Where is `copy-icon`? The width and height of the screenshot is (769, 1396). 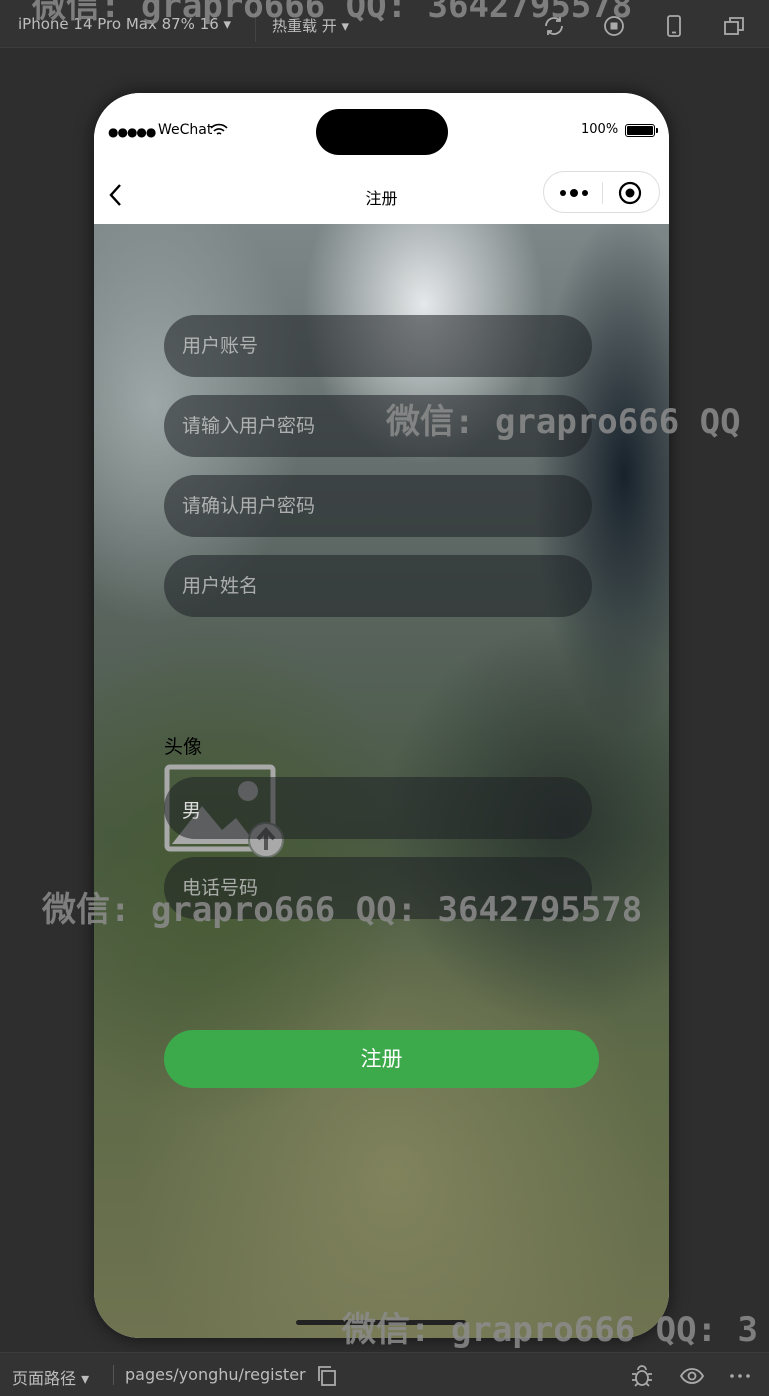 copy-icon is located at coordinates (327, 1376).